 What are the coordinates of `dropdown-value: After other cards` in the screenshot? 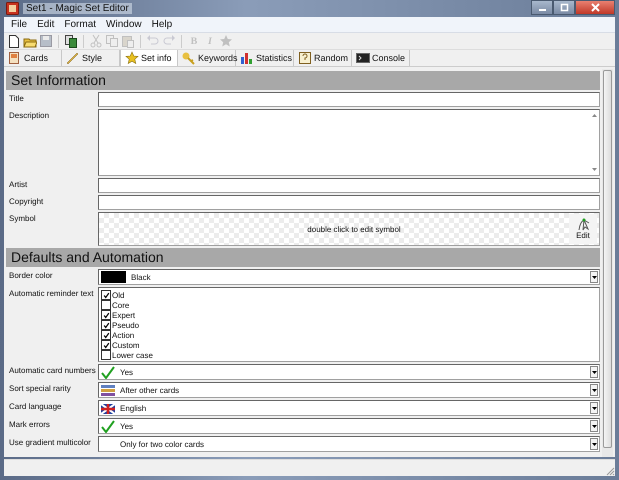 It's located at (149, 390).